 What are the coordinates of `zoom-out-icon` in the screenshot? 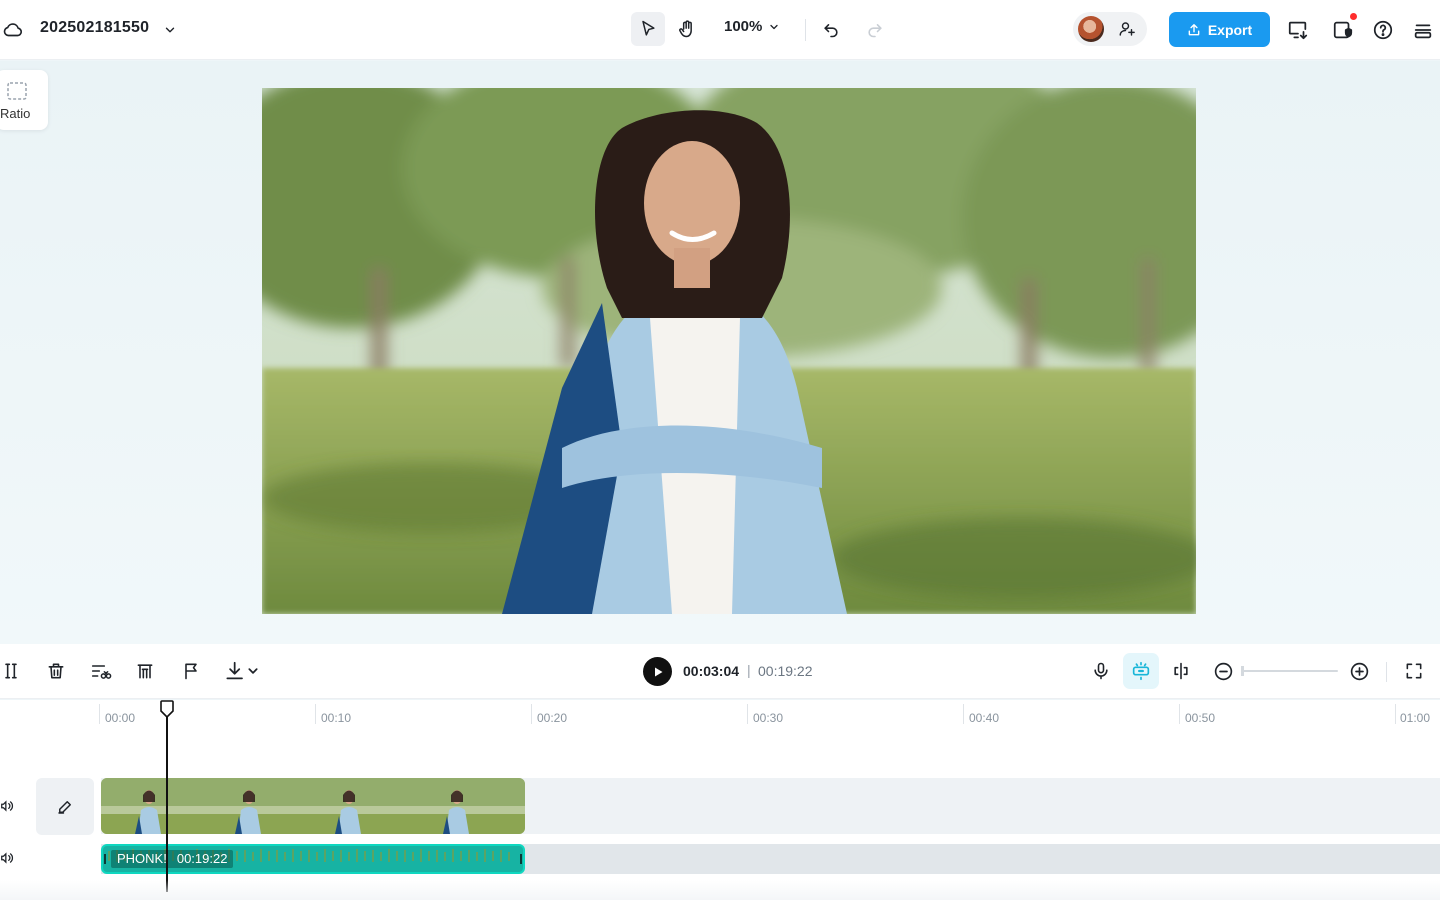 It's located at (1223, 671).